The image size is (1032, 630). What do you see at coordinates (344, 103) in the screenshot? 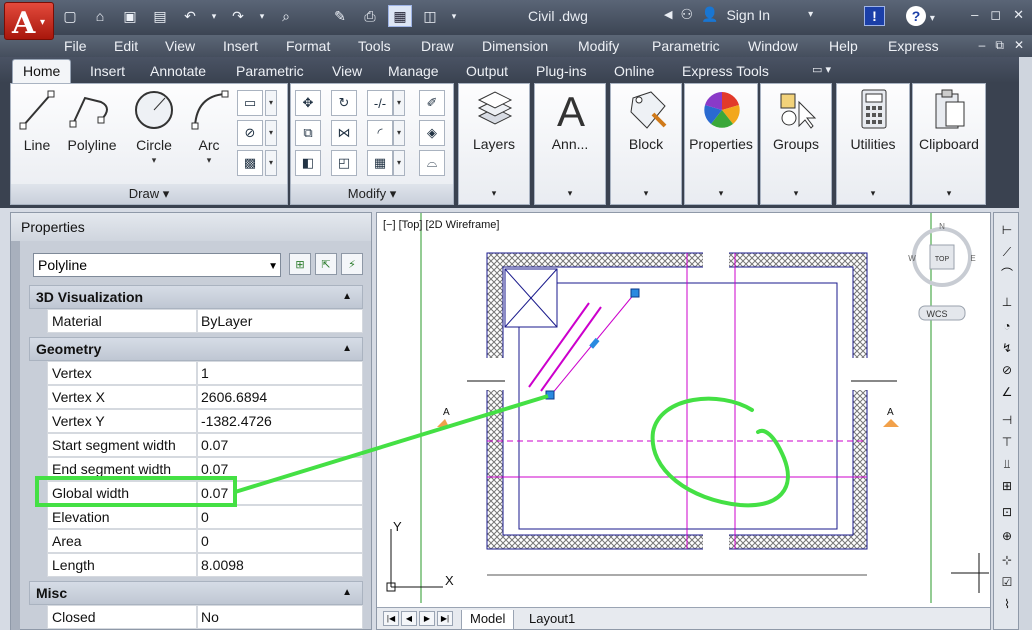
I see `rotate-icon: ↻` at bounding box center [344, 103].